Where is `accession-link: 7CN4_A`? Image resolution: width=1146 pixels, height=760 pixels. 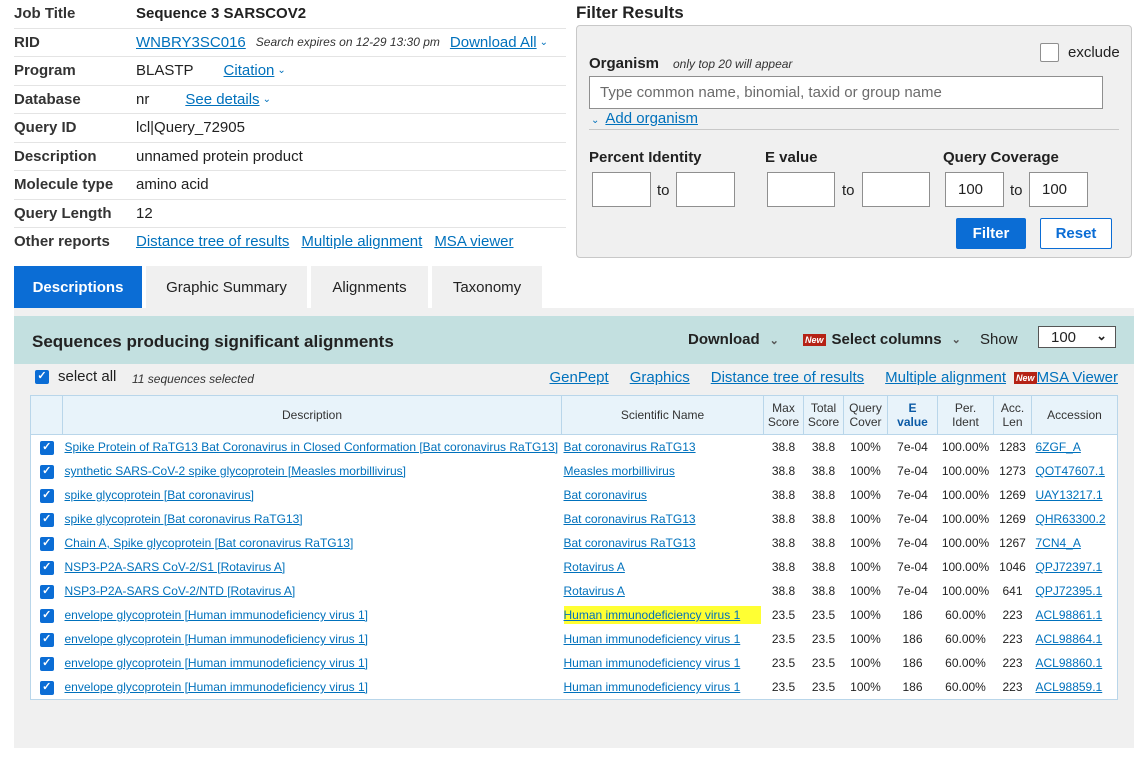 accession-link: 7CN4_A is located at coordinates (1058, 543).